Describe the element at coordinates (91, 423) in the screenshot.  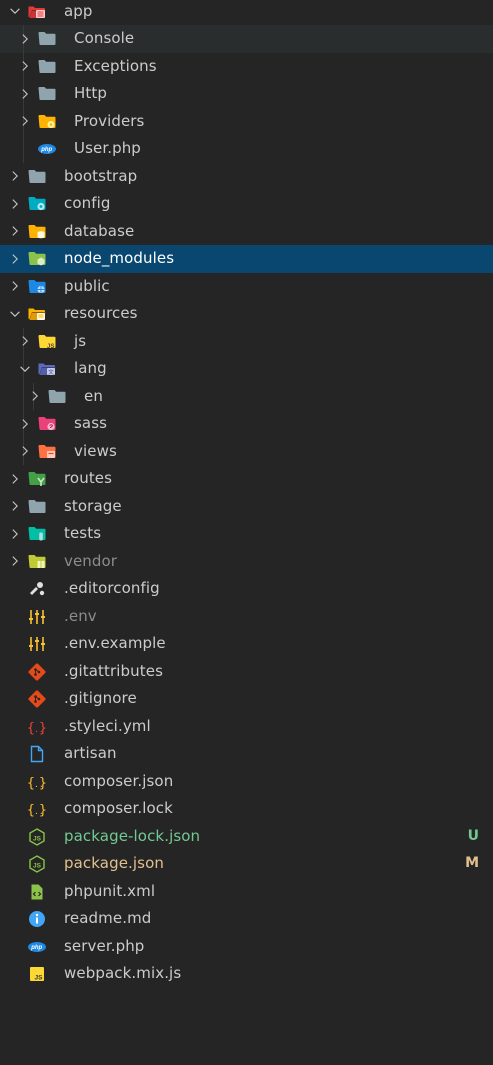
I see `tree-item-label: sass` at that location.